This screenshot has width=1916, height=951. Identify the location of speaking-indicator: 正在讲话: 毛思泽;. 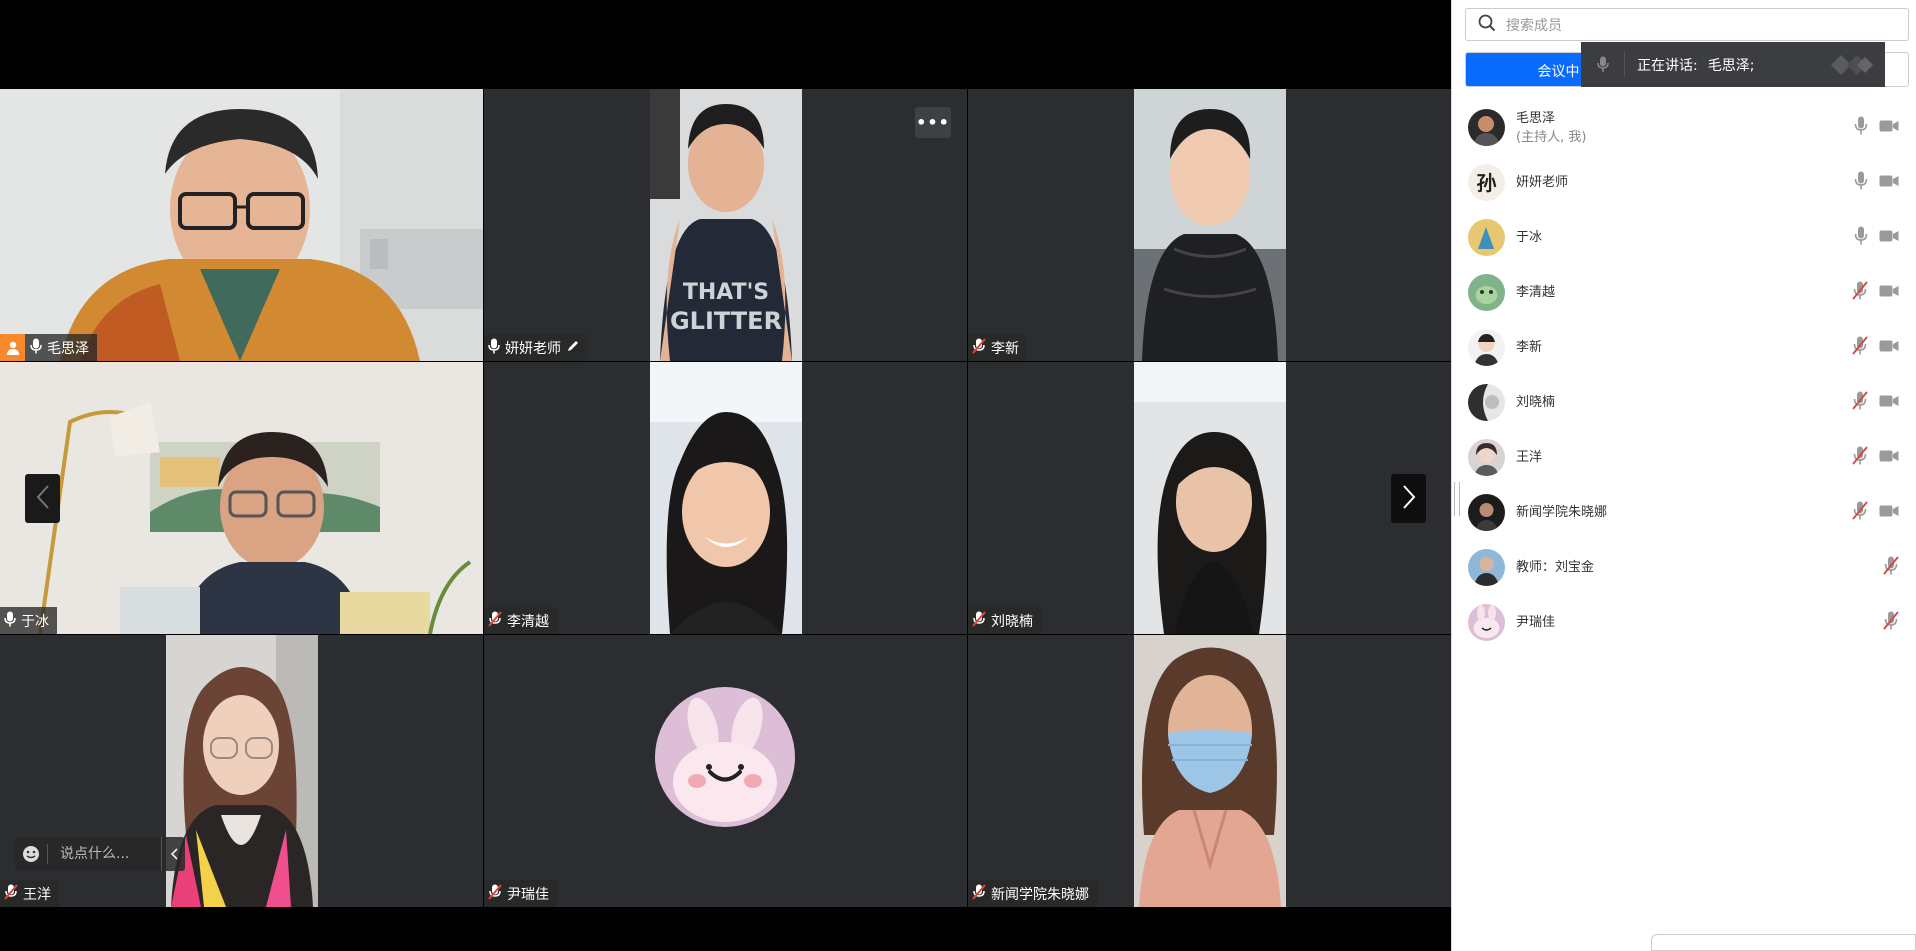
(1733, 64).